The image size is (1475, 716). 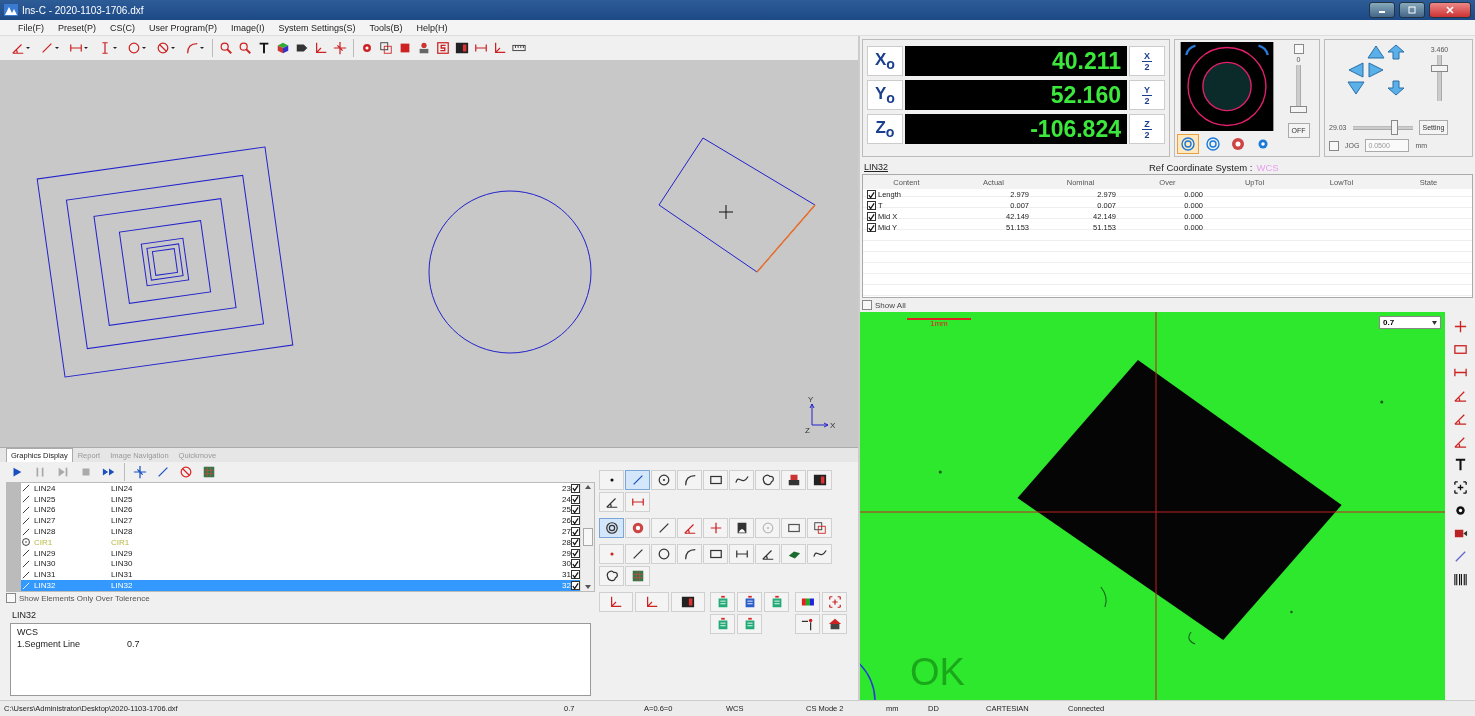 What do you see at coordinates (49, 644) in the screenshot?
I see `detail-text: 1.Segment Line` at bounding box center [49, 644].